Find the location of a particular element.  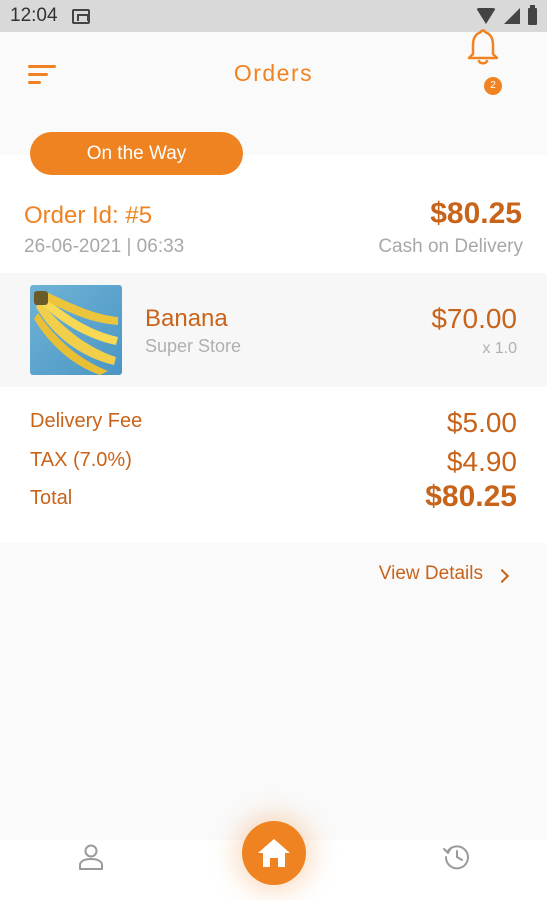

order-date: 26-06-2021 | 06:33 is located at coordinates (104, 246).